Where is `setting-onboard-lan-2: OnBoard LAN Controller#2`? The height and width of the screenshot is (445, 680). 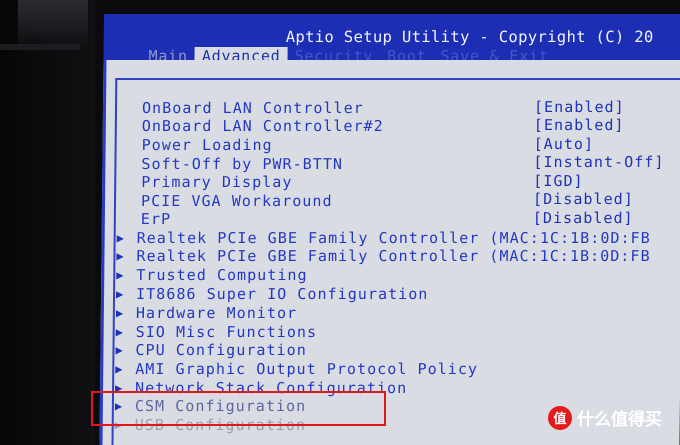
setting-onboard-lan-2: OnBoard LAN Controller#2 is located at coordinates (263, 126).